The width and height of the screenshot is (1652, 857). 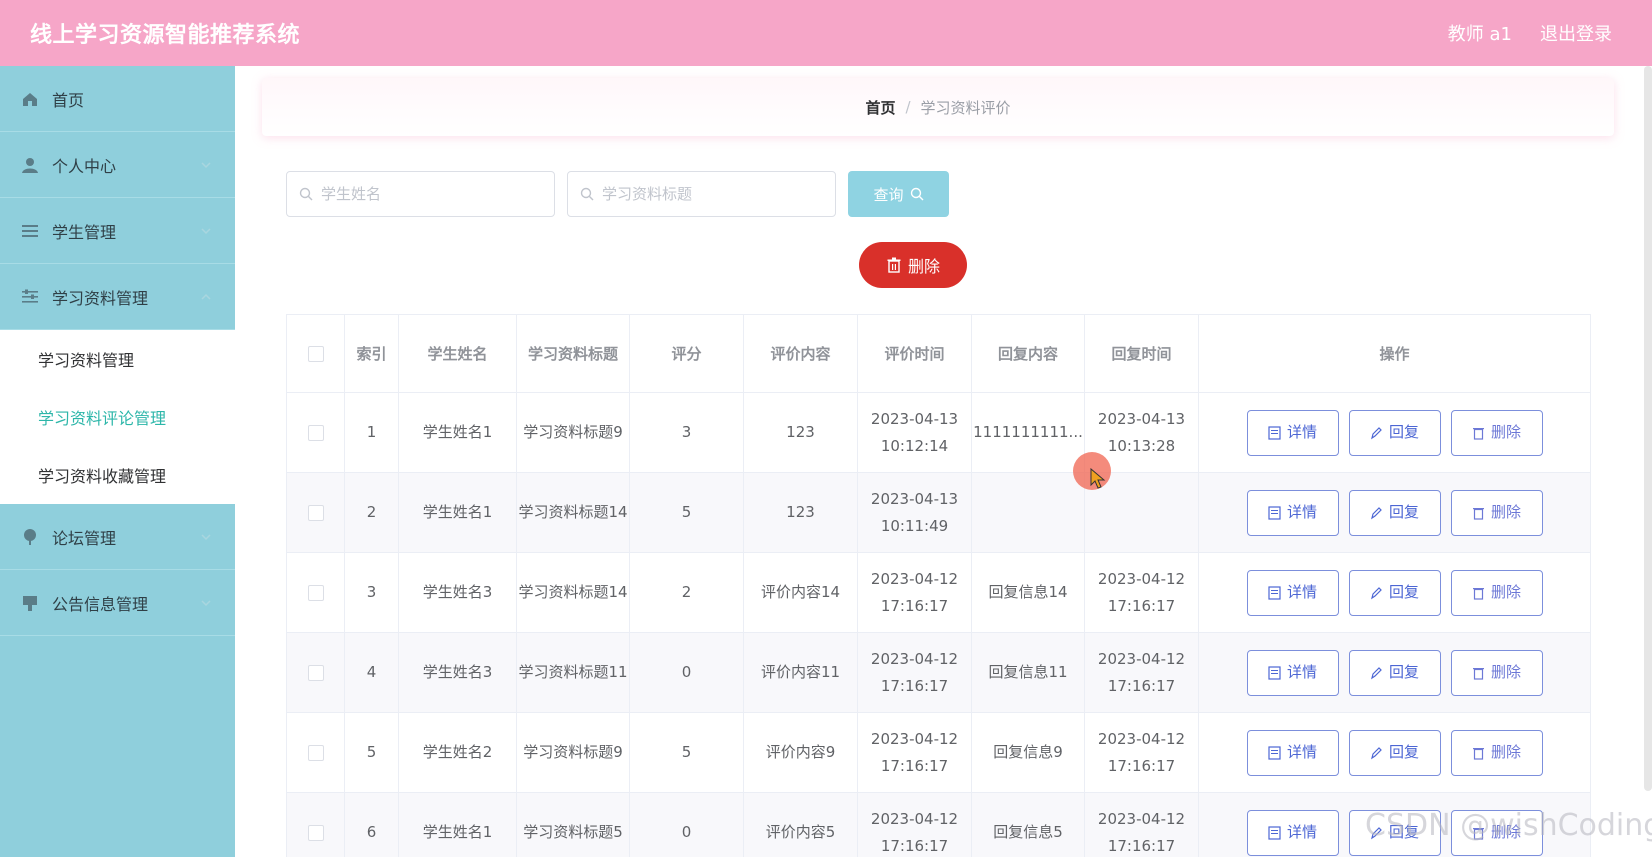 What do you see at coordinates (686, 512) in the screenshot?
I see `cell-score: 5` at bounding box center [686, 512].